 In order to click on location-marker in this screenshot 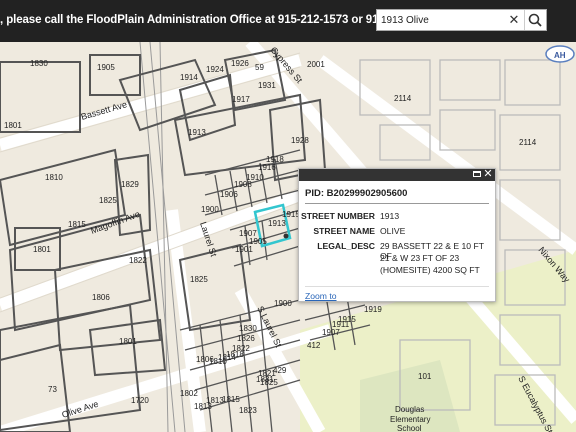, I will do `click(286, 236)`.